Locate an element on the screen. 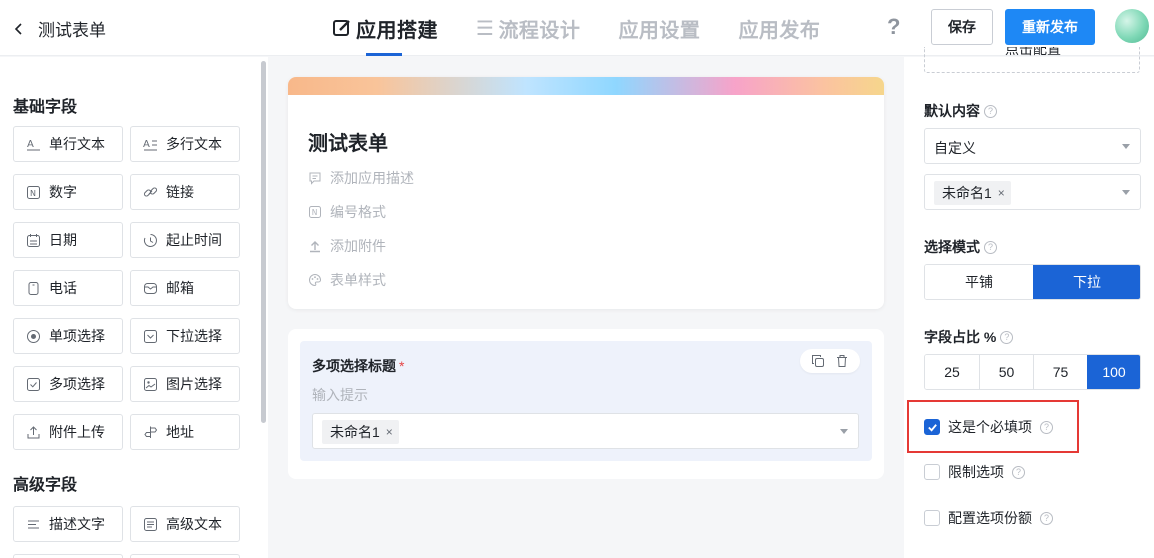 This screenshot has height=558, width=1154. back-button: 测试表单 is located at coordinates (59, 28).